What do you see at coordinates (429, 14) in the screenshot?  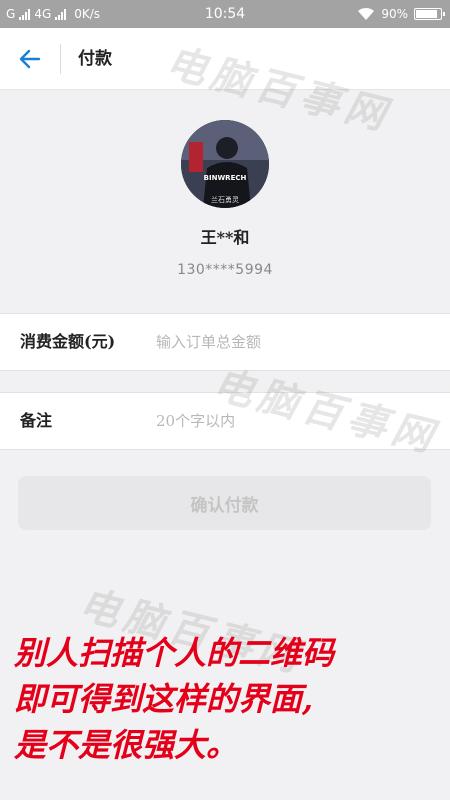 I see `battery-icon` at bounding box center [429, 14].